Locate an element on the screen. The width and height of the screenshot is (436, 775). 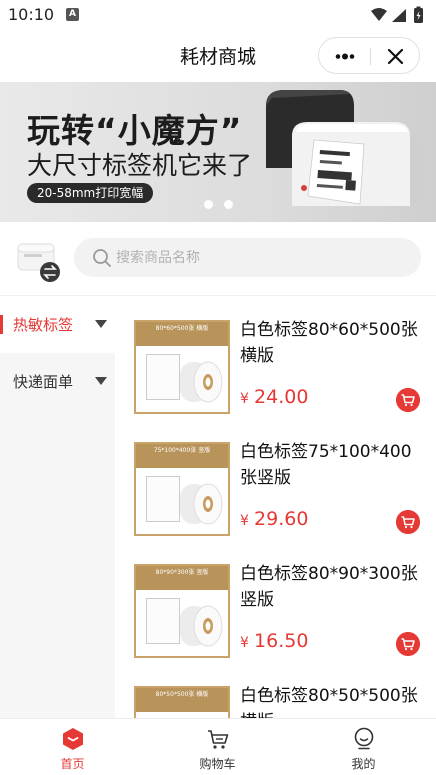
mini-program-capsule is located at coordinates (369, 55).